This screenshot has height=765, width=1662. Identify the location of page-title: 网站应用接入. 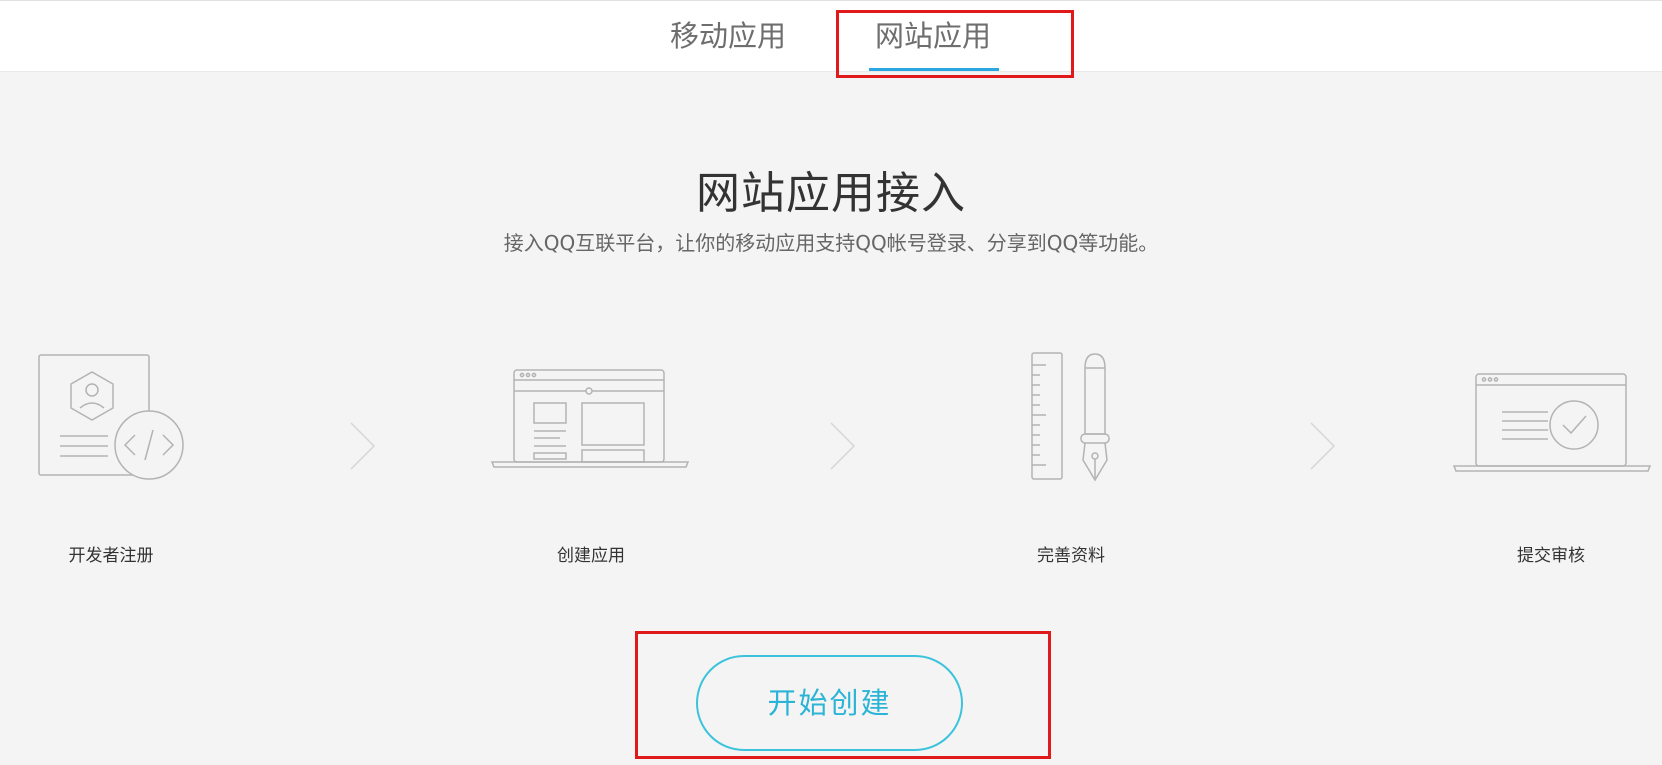
(831, 193).